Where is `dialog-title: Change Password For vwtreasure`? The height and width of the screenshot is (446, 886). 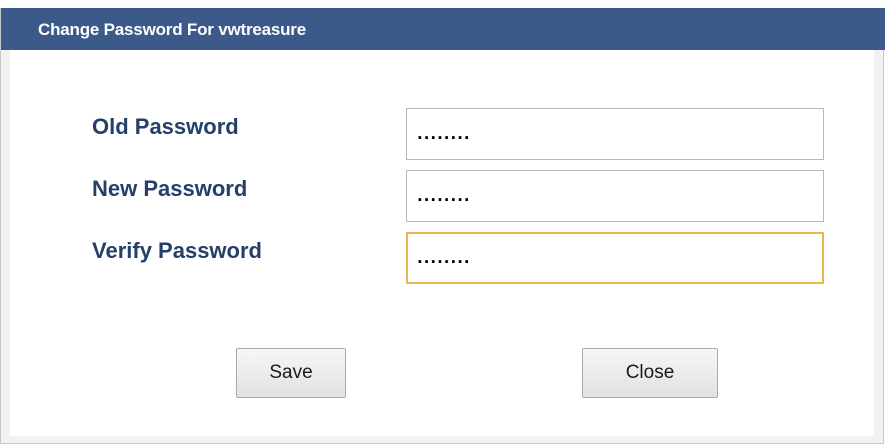 dialog-title: Change Password For vwtreasure is located at coordinates (172, 29).